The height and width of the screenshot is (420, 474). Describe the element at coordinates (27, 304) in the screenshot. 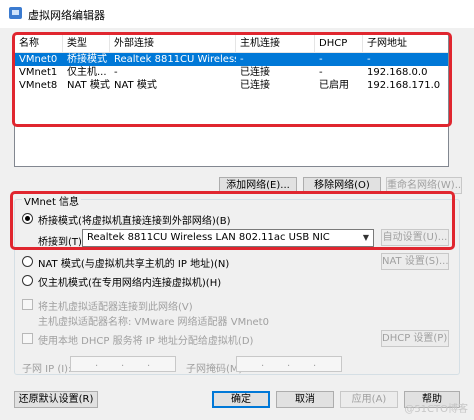

I see `connect-adapter-checkbox` at that location.